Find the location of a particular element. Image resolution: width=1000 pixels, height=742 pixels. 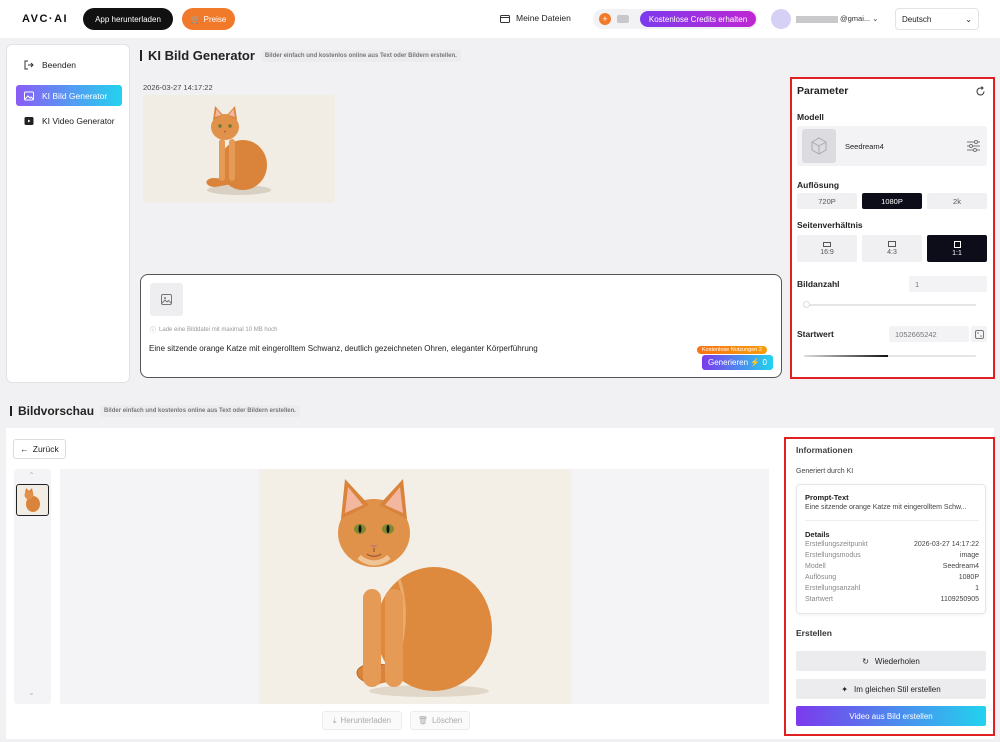

aspect-option-16-9: 16:9 is located at coordinates (827, 248).